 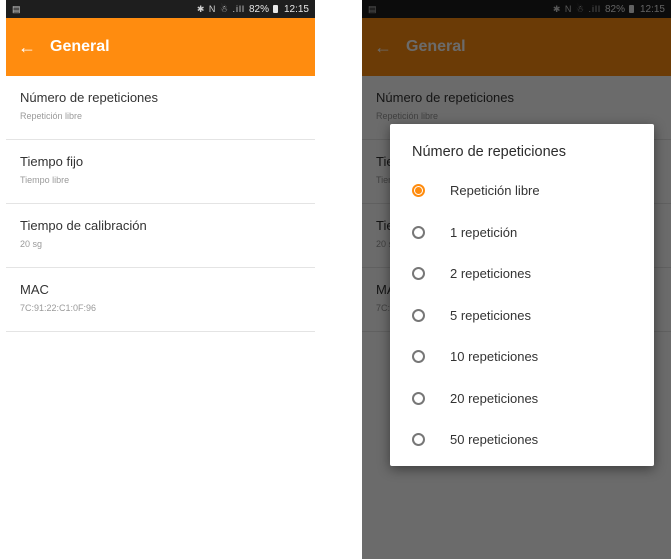 What do you see at coordinates (89, 97) in the screenshot?
I see `setting-title: Número de repeticiones` at bounding box center [89, 97].